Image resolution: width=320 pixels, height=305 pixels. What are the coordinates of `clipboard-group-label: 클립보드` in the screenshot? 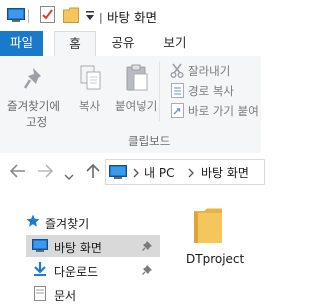 It's located at (149, 141).